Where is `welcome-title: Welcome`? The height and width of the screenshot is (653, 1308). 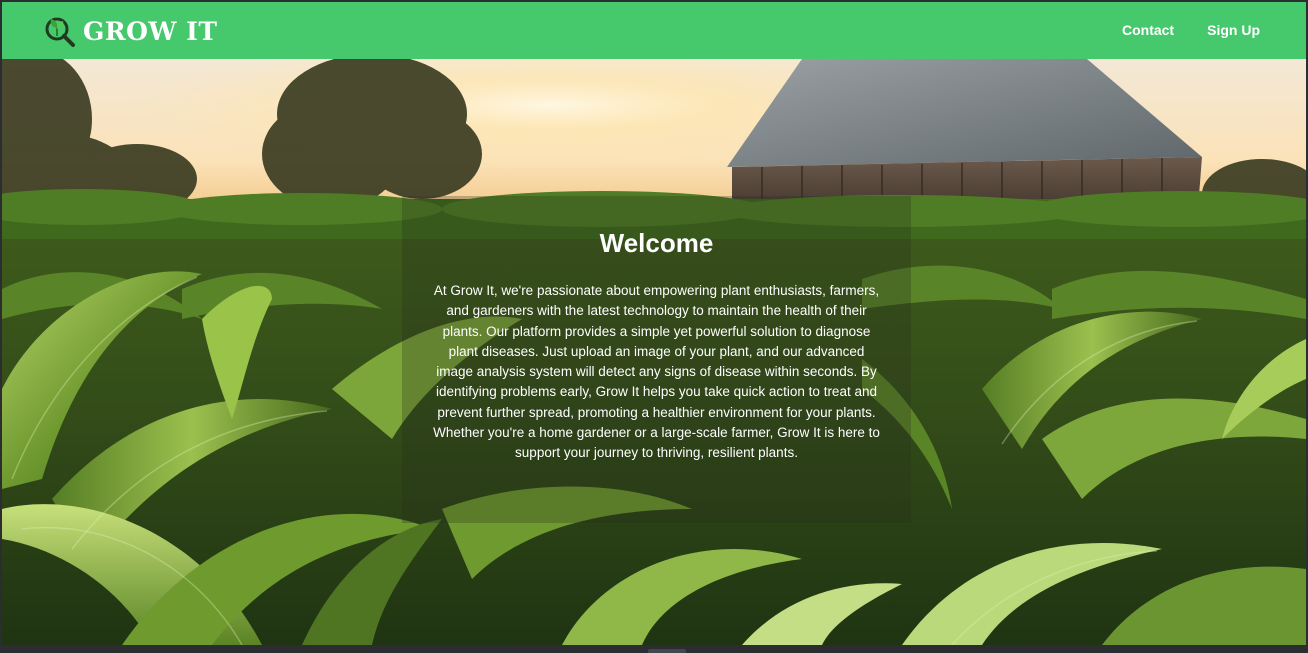 welcome-title: Welcome is located at coordinates (656, 243).